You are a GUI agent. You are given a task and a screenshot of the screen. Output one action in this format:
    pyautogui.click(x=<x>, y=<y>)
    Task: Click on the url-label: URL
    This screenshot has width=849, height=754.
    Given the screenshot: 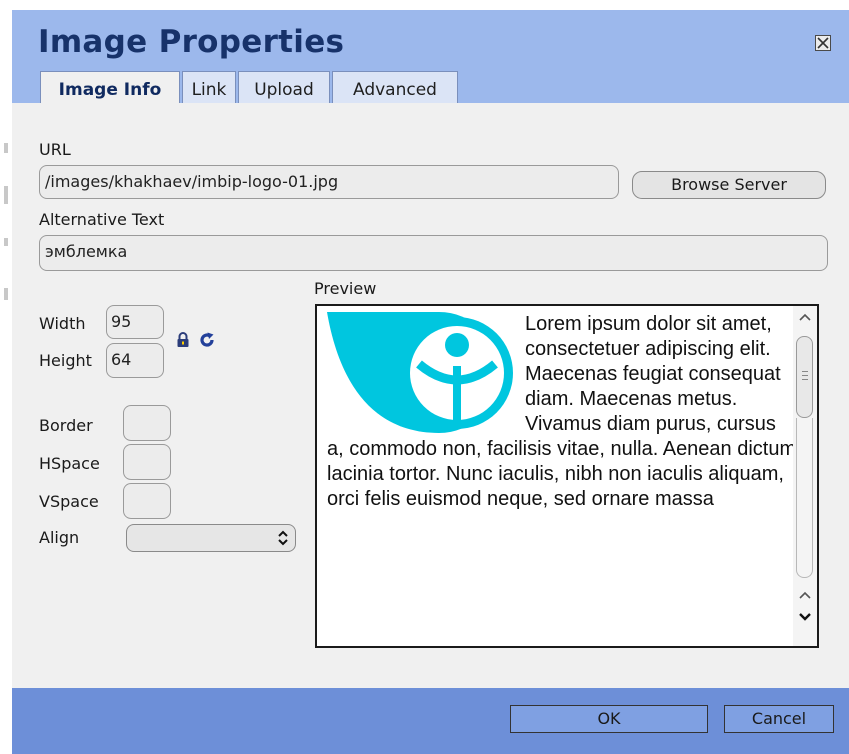 What is the action you would take?
    pyautogui.click(x=55, y=149)
    